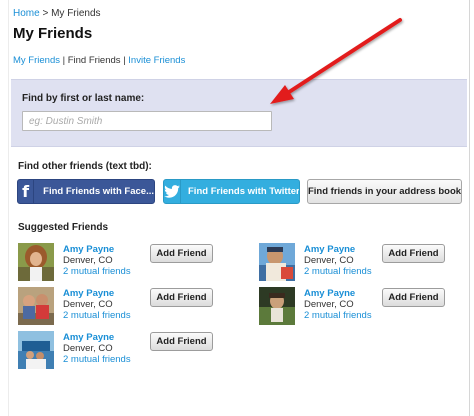  Describe the element at coordinates (336, 61) in the screenshot. I see `red-arrow-annotation` at that location.